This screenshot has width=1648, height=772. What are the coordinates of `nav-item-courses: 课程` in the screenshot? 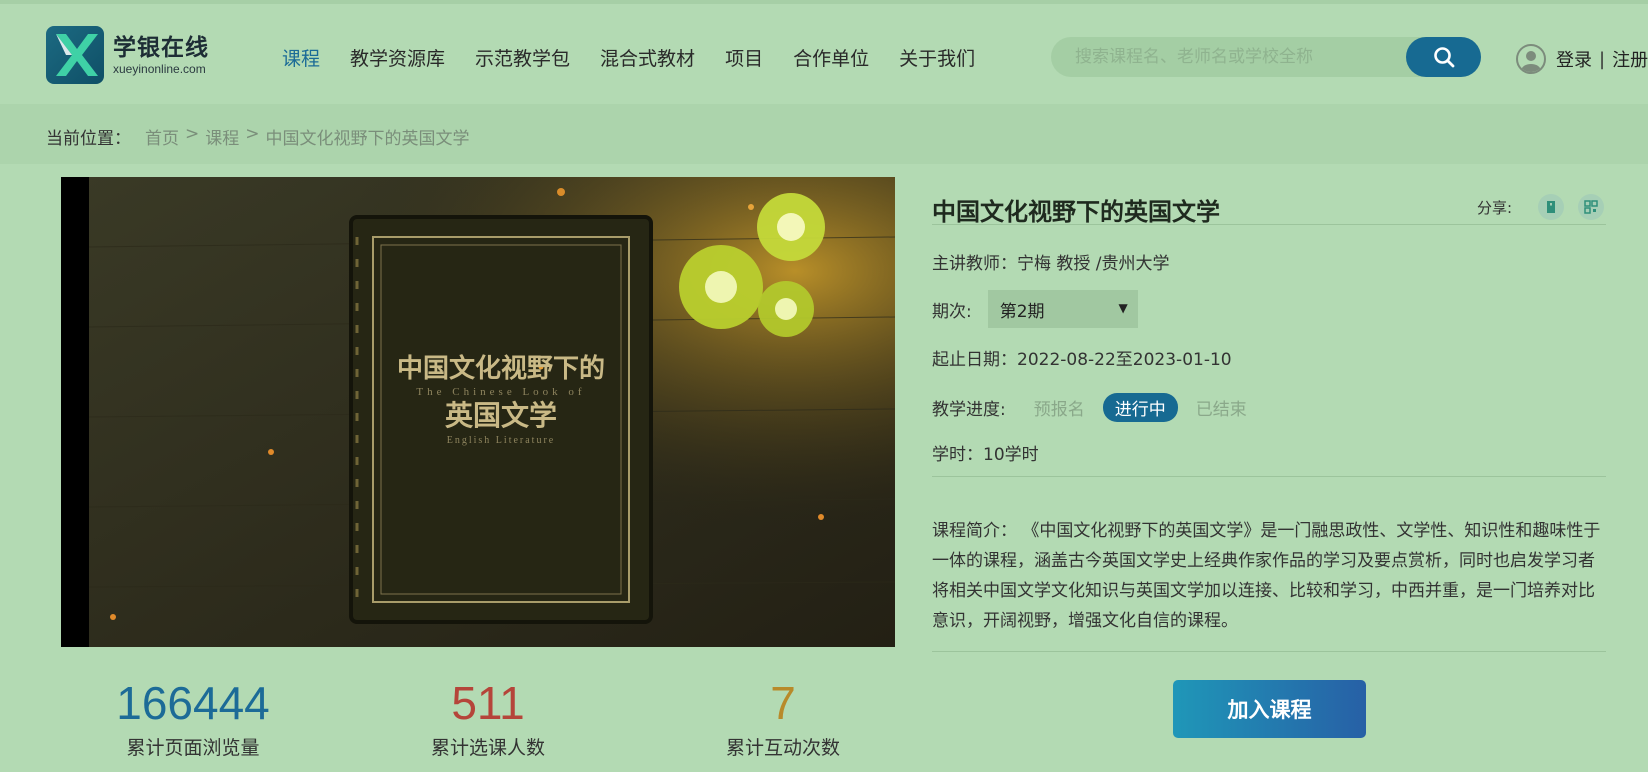 It's located at (301, 57).